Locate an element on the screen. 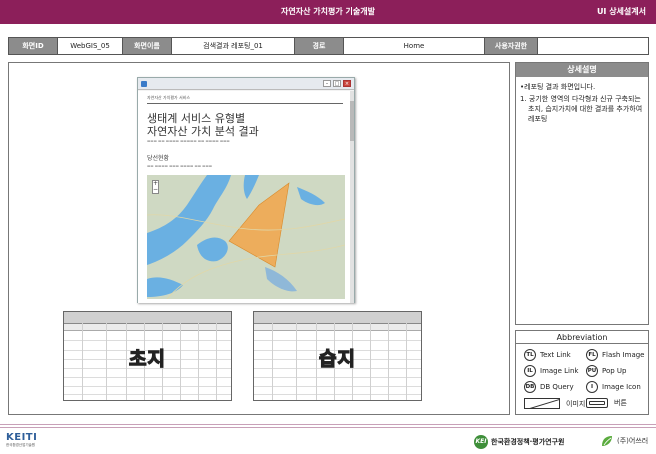 The width and height of the screenshot is (656, 454). screen-id-label: 화면ID is located at coordinates (33, 46).